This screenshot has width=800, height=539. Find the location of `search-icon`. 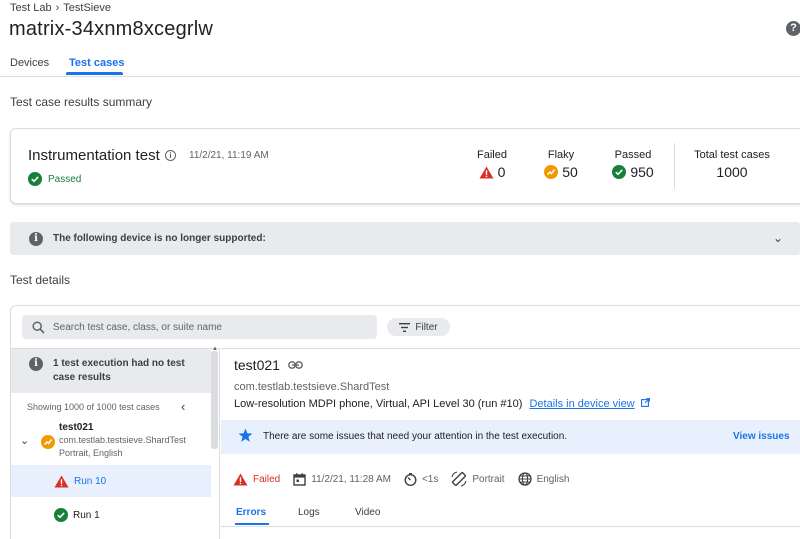

search-icon is located at coordinates (38, 327).